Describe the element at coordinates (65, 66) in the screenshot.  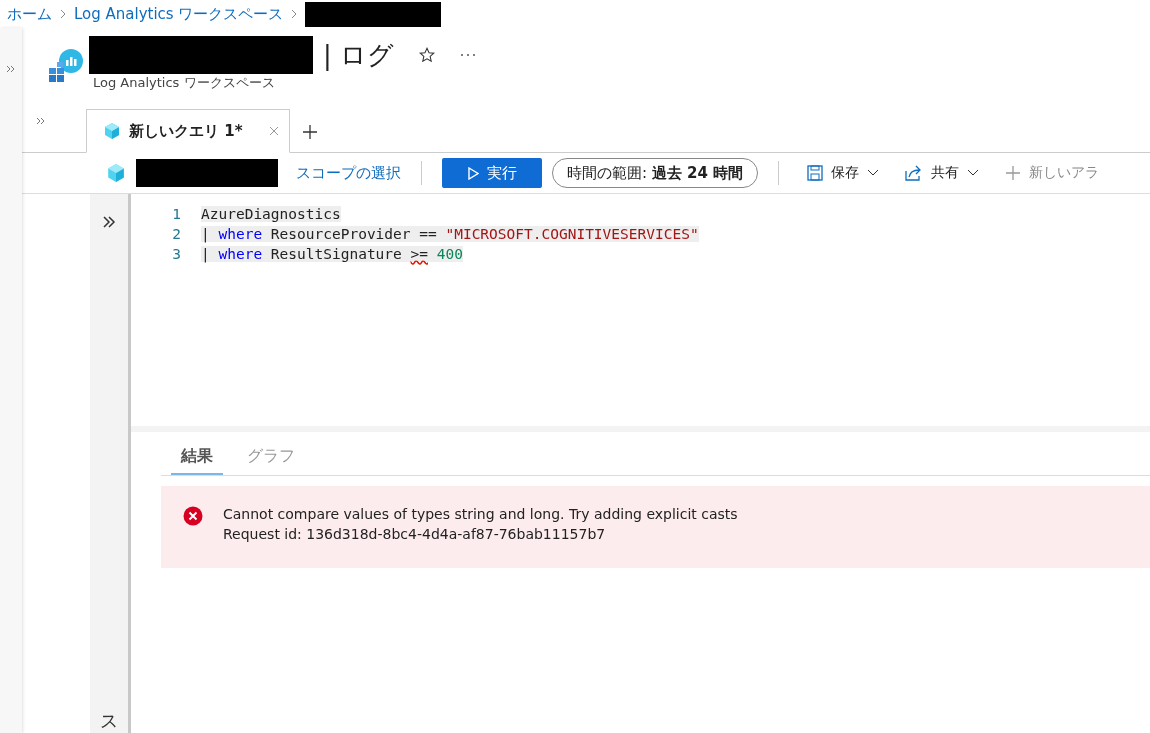
I see `analytics-logo-icon` at that location.